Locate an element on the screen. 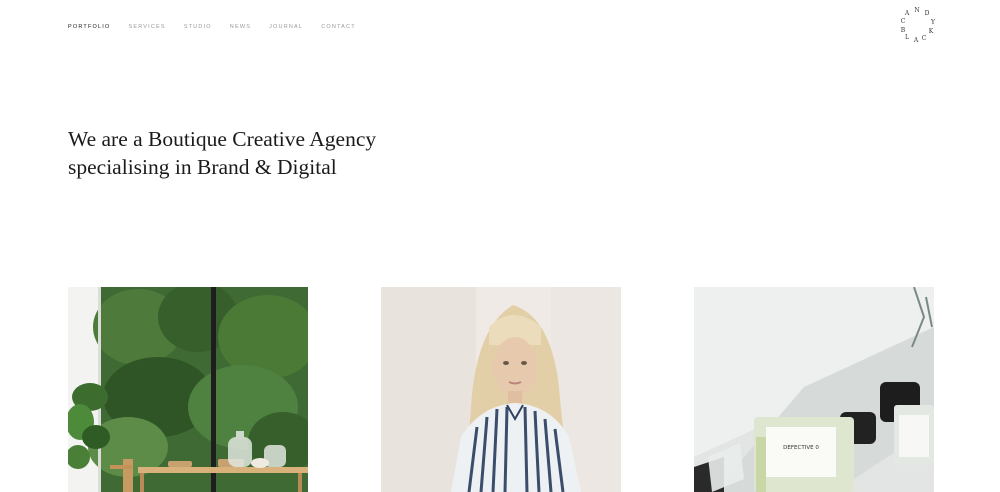 This screenshot has height=492, width=1000. nav-item-services: SERVICES is located at coordinates (146, 27).